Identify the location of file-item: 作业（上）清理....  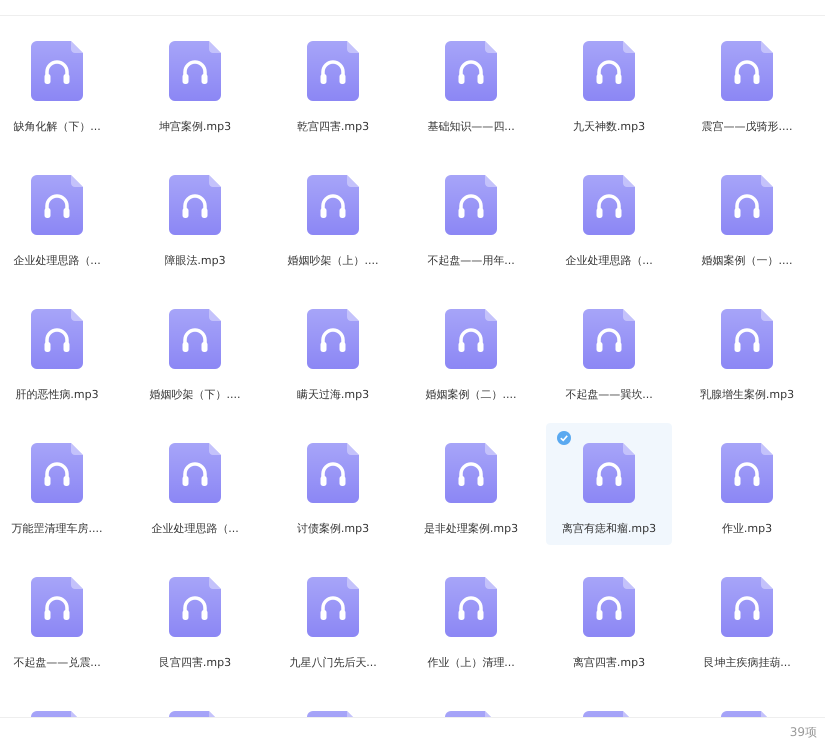
(471, 618).